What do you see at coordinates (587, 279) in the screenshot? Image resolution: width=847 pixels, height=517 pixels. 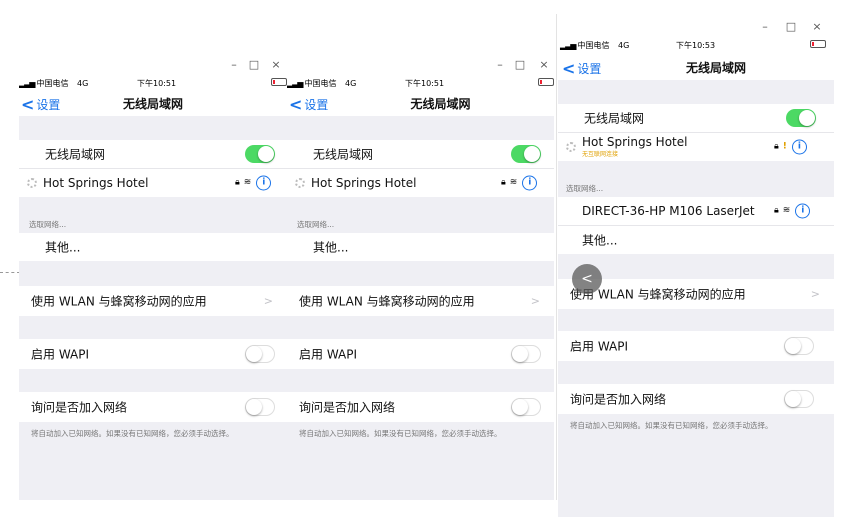 I see `back-gesture-button: <` at bounding box center [587, 279].